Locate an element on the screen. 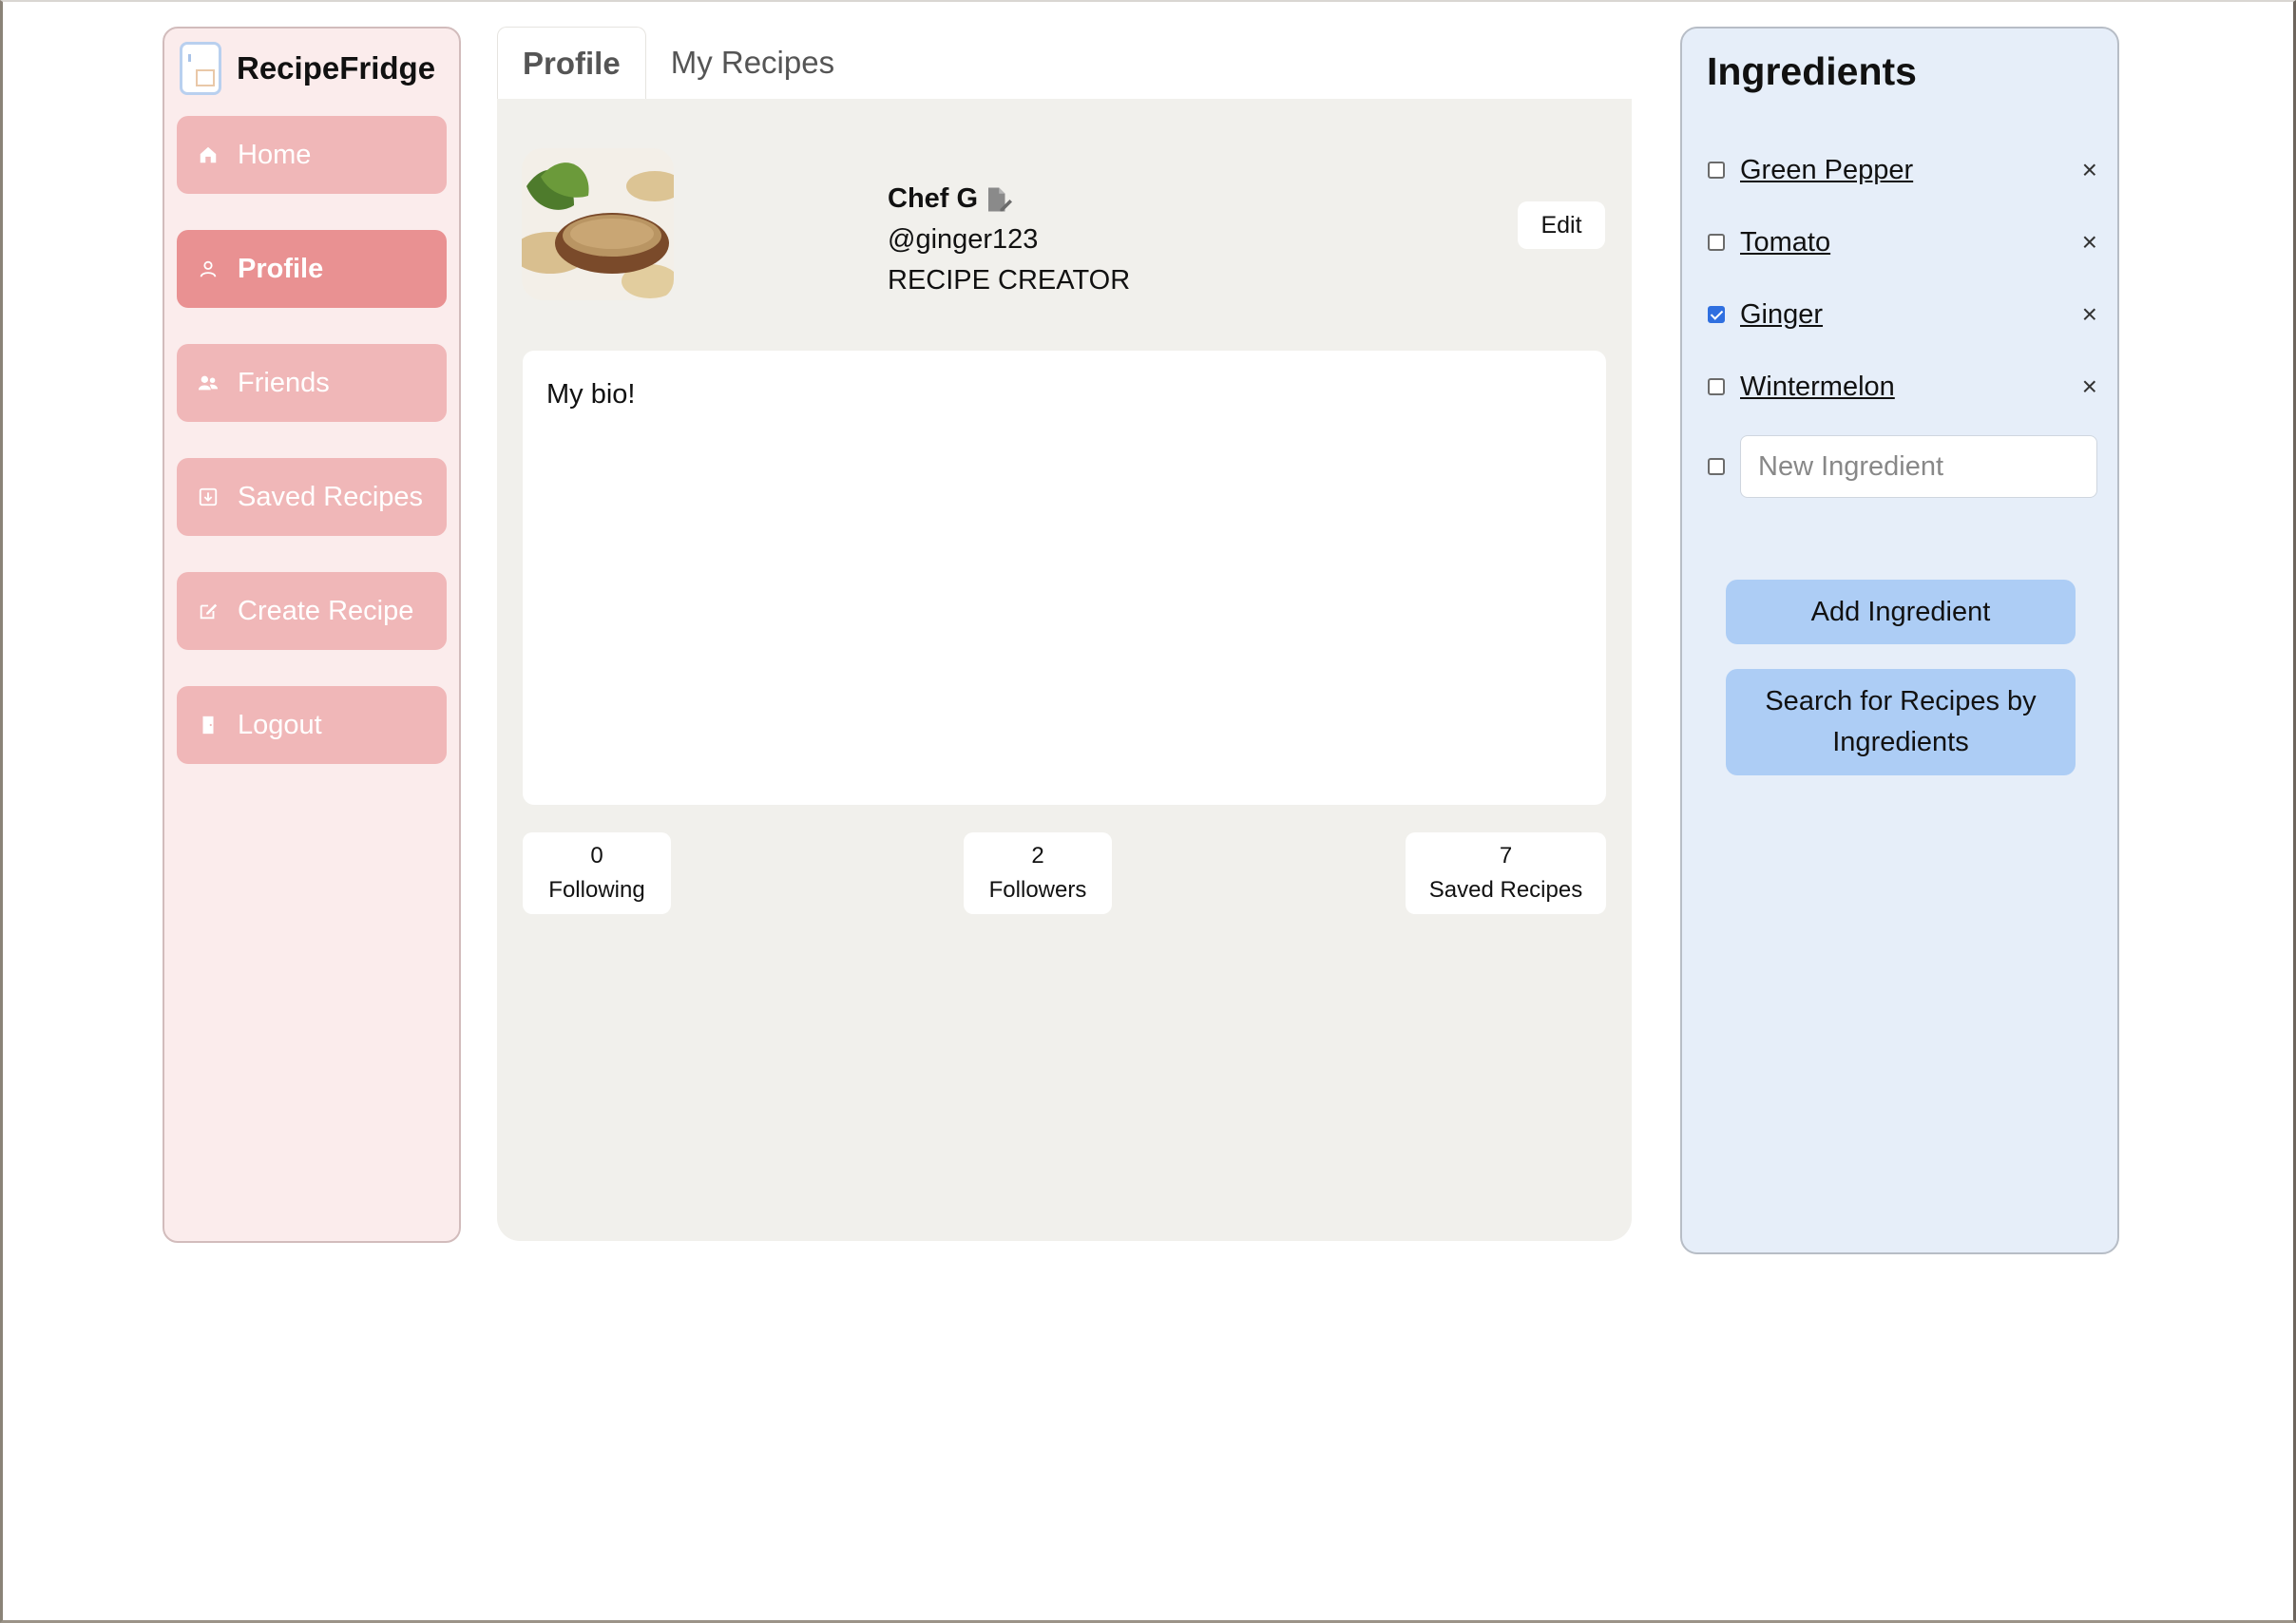 Image resolution: width=2296 pixels, height=1623 pixels. display-name-row: Chef G is located at coordinates (1009, 199).